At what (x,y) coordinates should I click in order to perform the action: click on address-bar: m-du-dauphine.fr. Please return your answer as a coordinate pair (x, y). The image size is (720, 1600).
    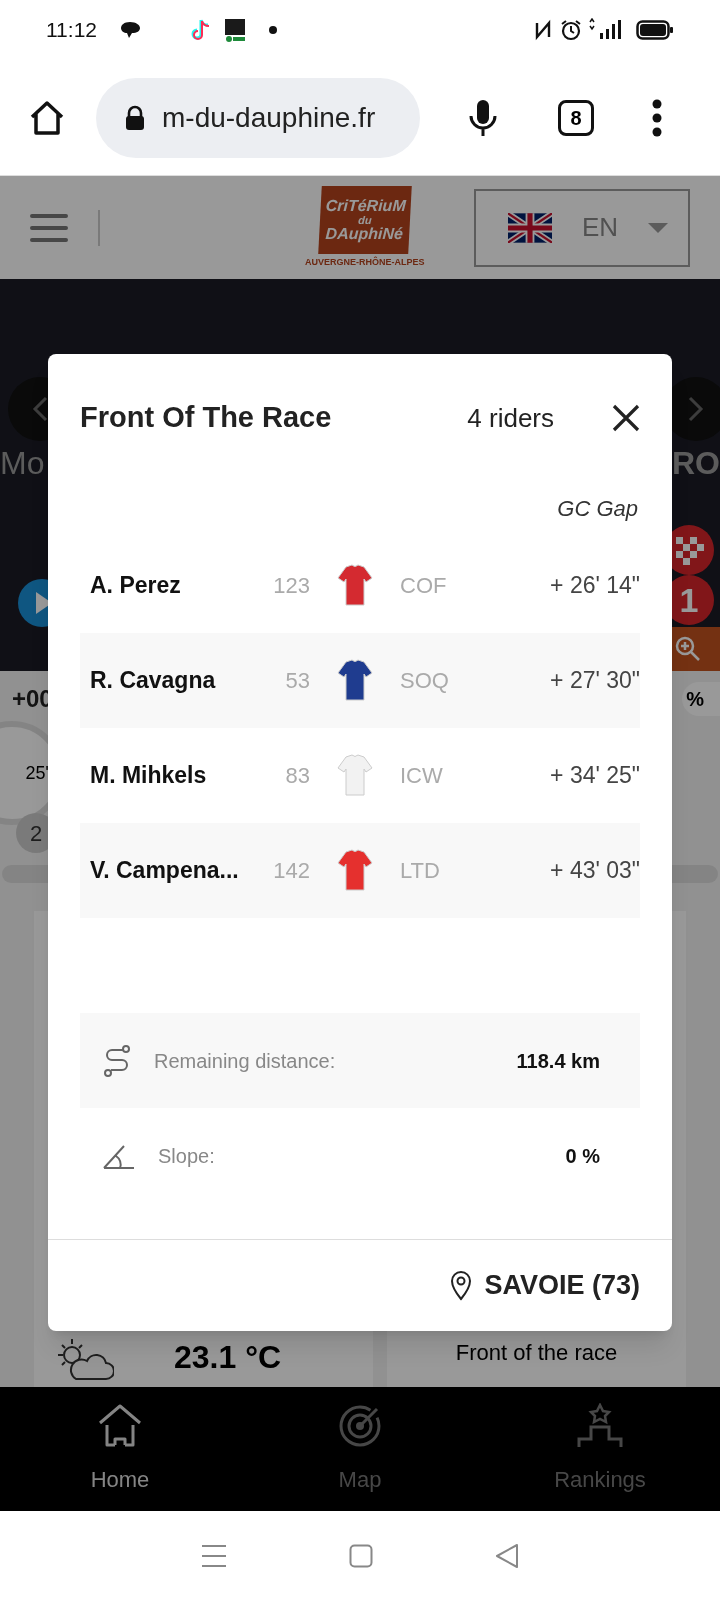
    Looking at the image, I should click on (258, 117).